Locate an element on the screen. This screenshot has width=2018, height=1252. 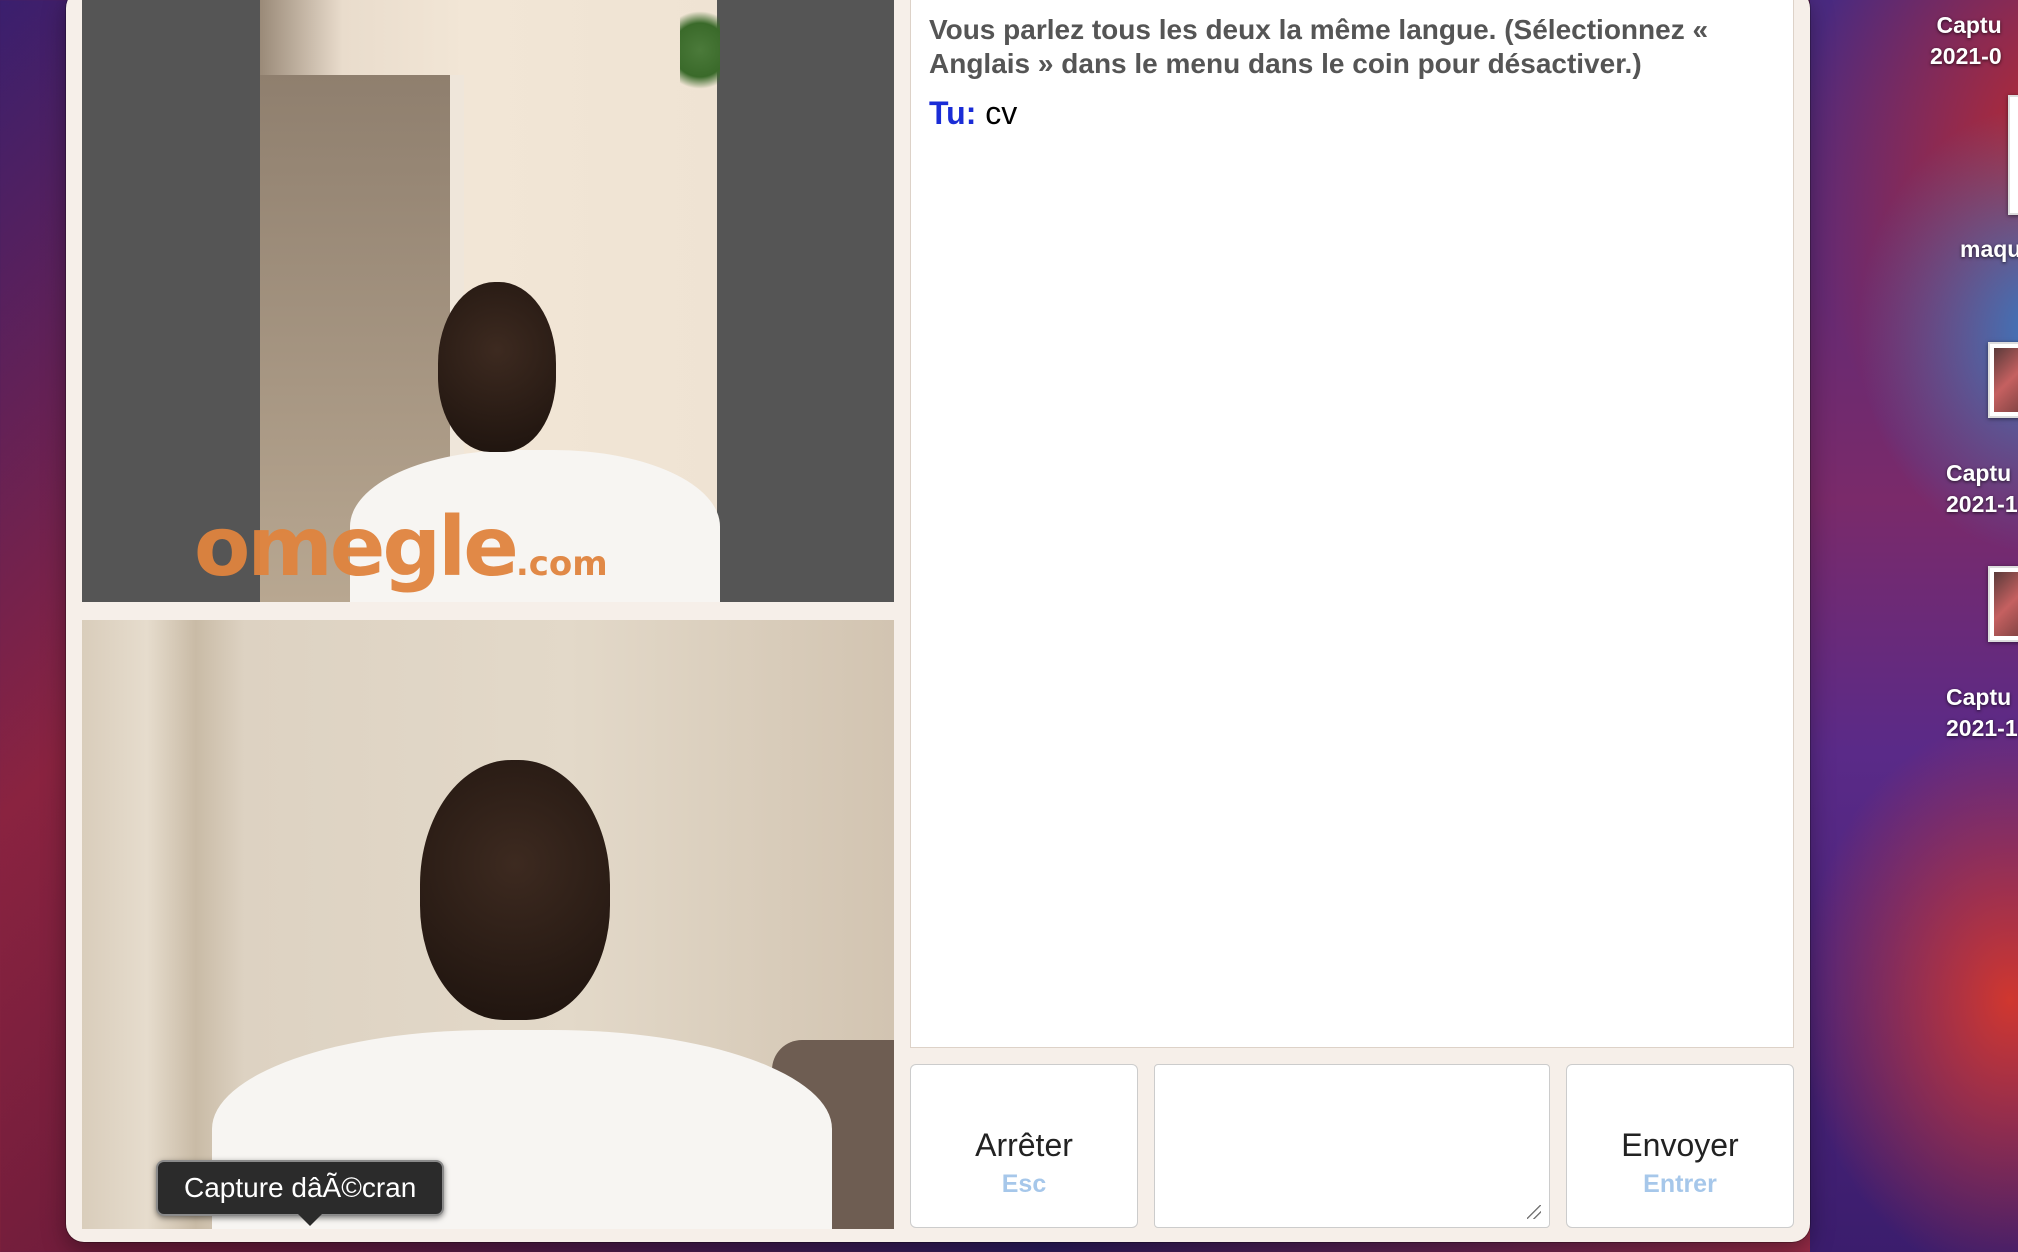
omegle-watermark: omegle.com is located at coordinates (401, 547).